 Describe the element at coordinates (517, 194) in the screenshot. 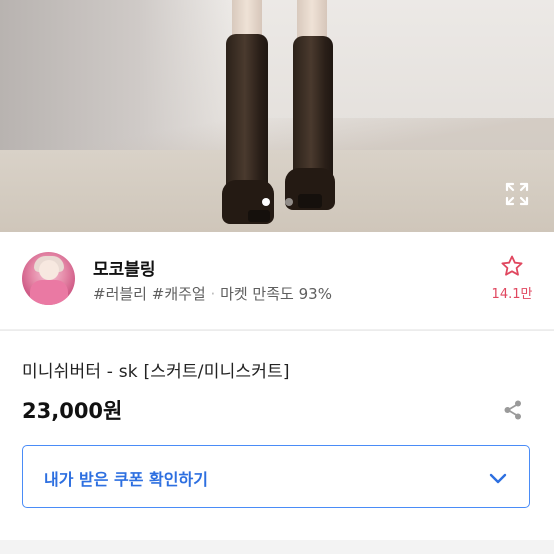

I see `expand-icon` at that location.